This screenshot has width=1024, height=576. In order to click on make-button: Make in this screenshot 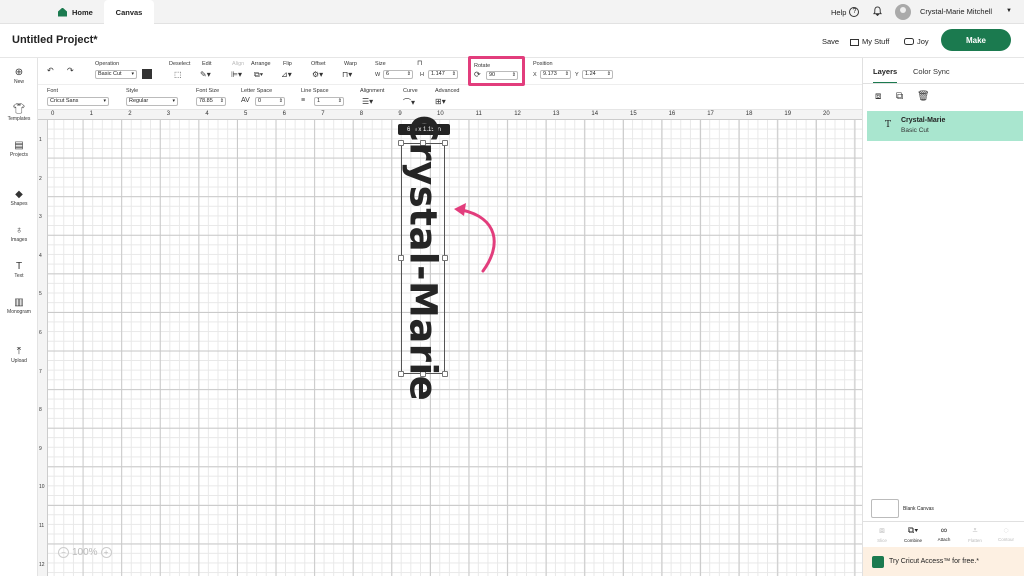, I will do `click(976, 40)`.